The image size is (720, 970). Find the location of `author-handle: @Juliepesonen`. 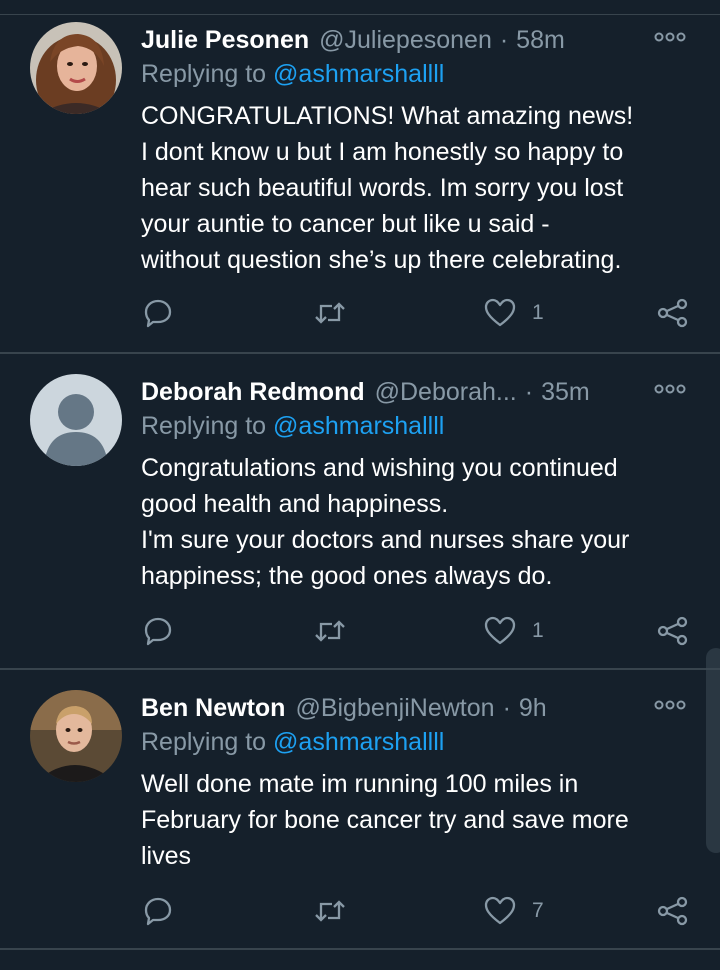

author-handle: @Juliepesonen is located at coordinates (405, 40).